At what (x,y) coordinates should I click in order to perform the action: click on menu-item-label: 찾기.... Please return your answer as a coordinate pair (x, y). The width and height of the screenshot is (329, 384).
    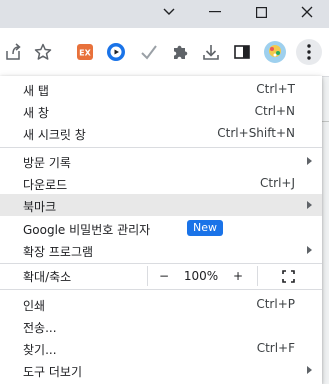
    Looking at the image, I should click on (40, 350).